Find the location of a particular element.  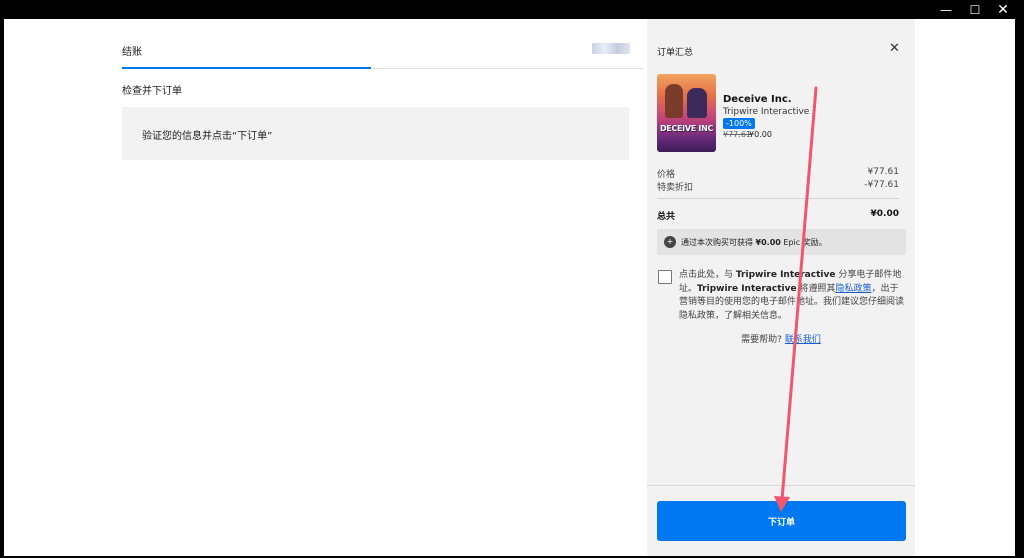

maximize-icon: ☐ is located at coordinates (975, 10).